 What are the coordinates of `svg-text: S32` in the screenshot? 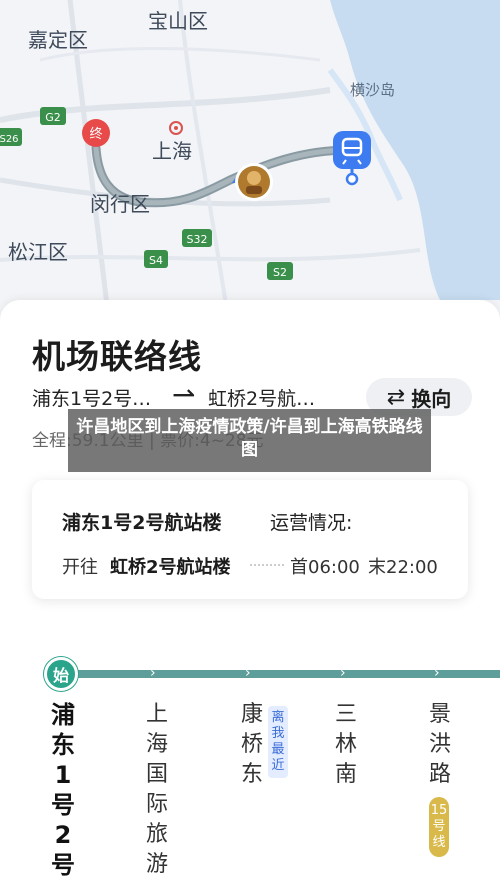 It's located at (197, 239).